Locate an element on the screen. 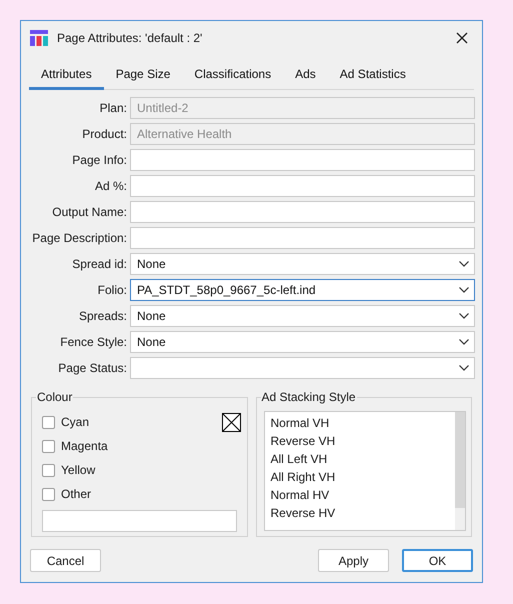  tab: Ad Statistics is located at coordinates (373, 75).